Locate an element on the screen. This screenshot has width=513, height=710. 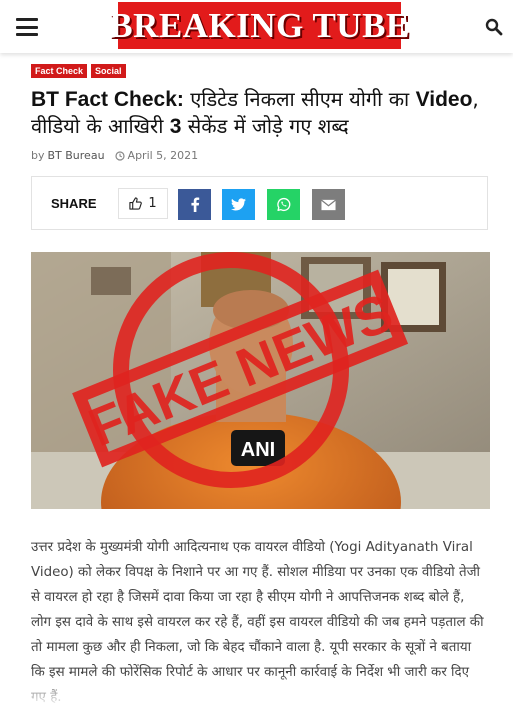
publish-date: April 5, 2021 is located at coordinates (163, 155).